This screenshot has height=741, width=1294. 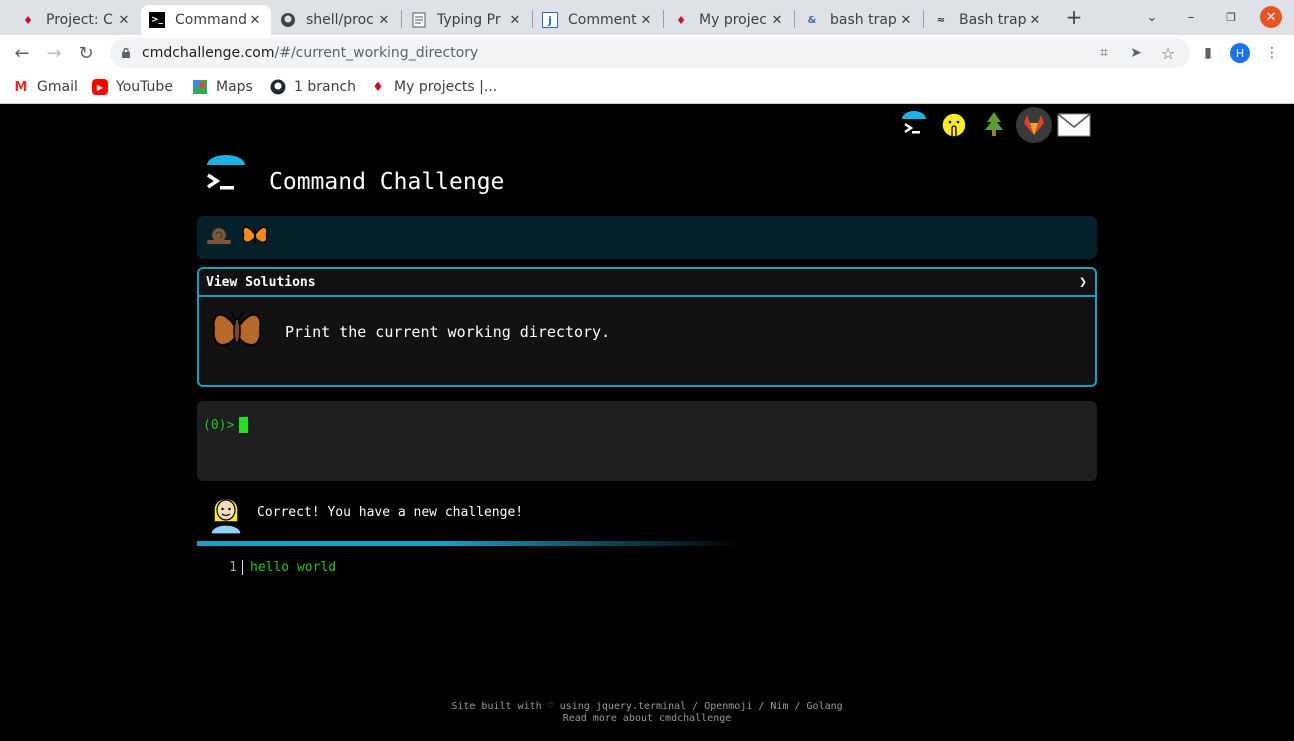 I want to click on bookmark-branch: 1 branch, so click(x=313, y=87).